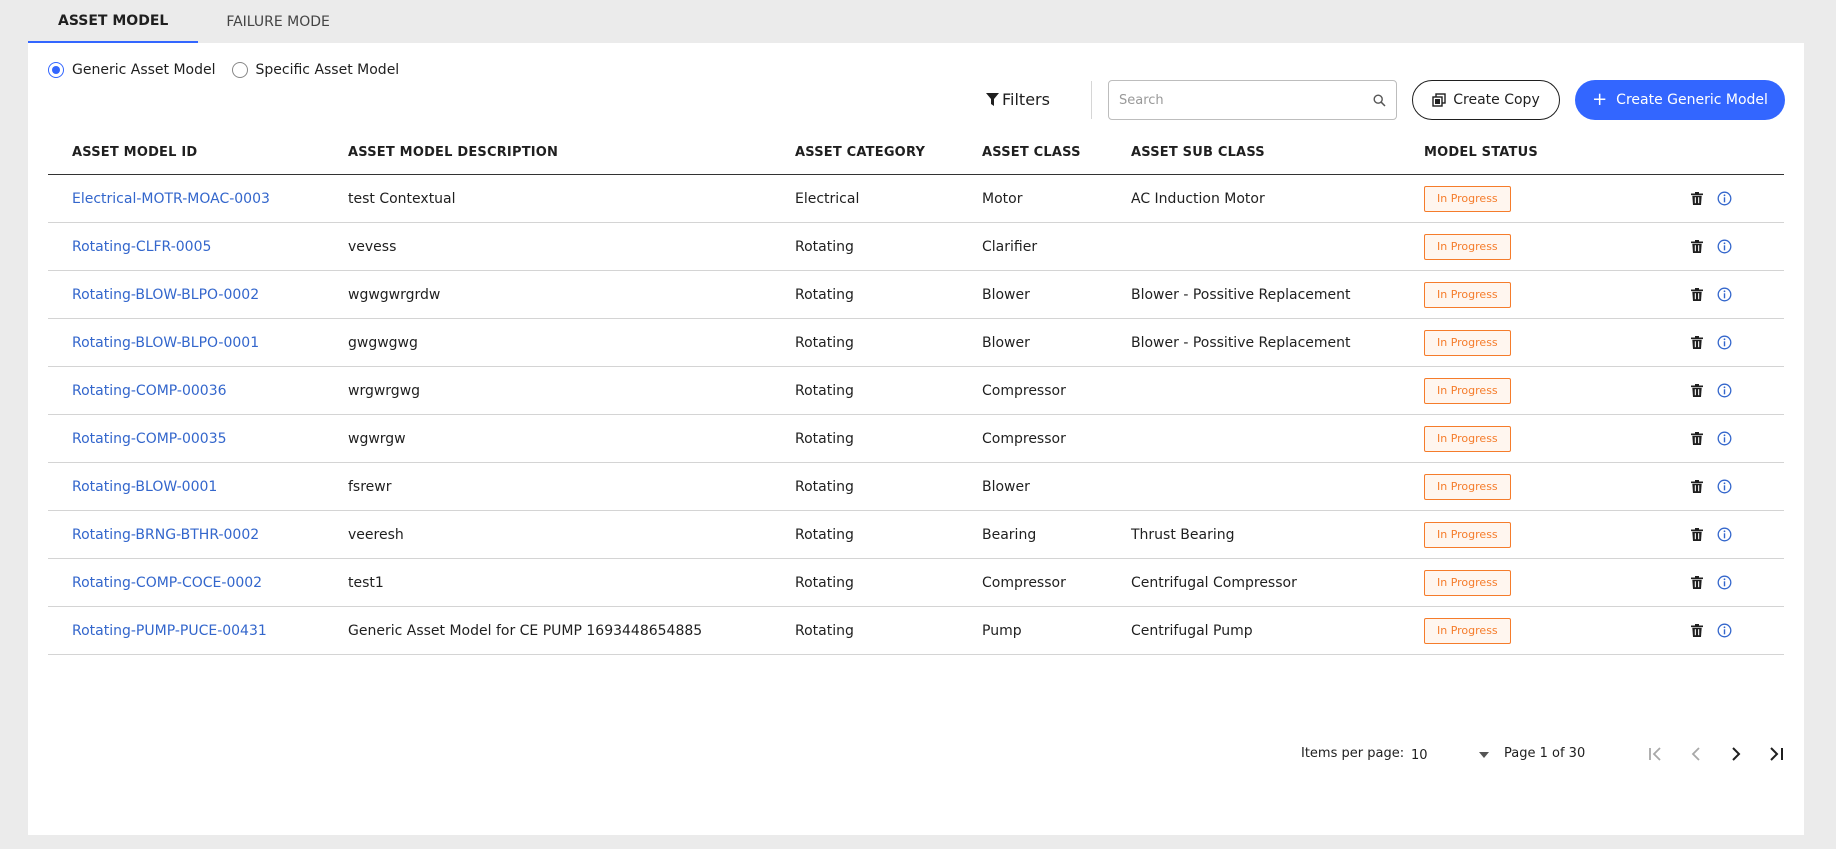 The image size is (1836, 849). What do you see at coordinates (1600, 99) in the screenshot?
I see `plus-icon: +` at bounding box center [1600, 99].